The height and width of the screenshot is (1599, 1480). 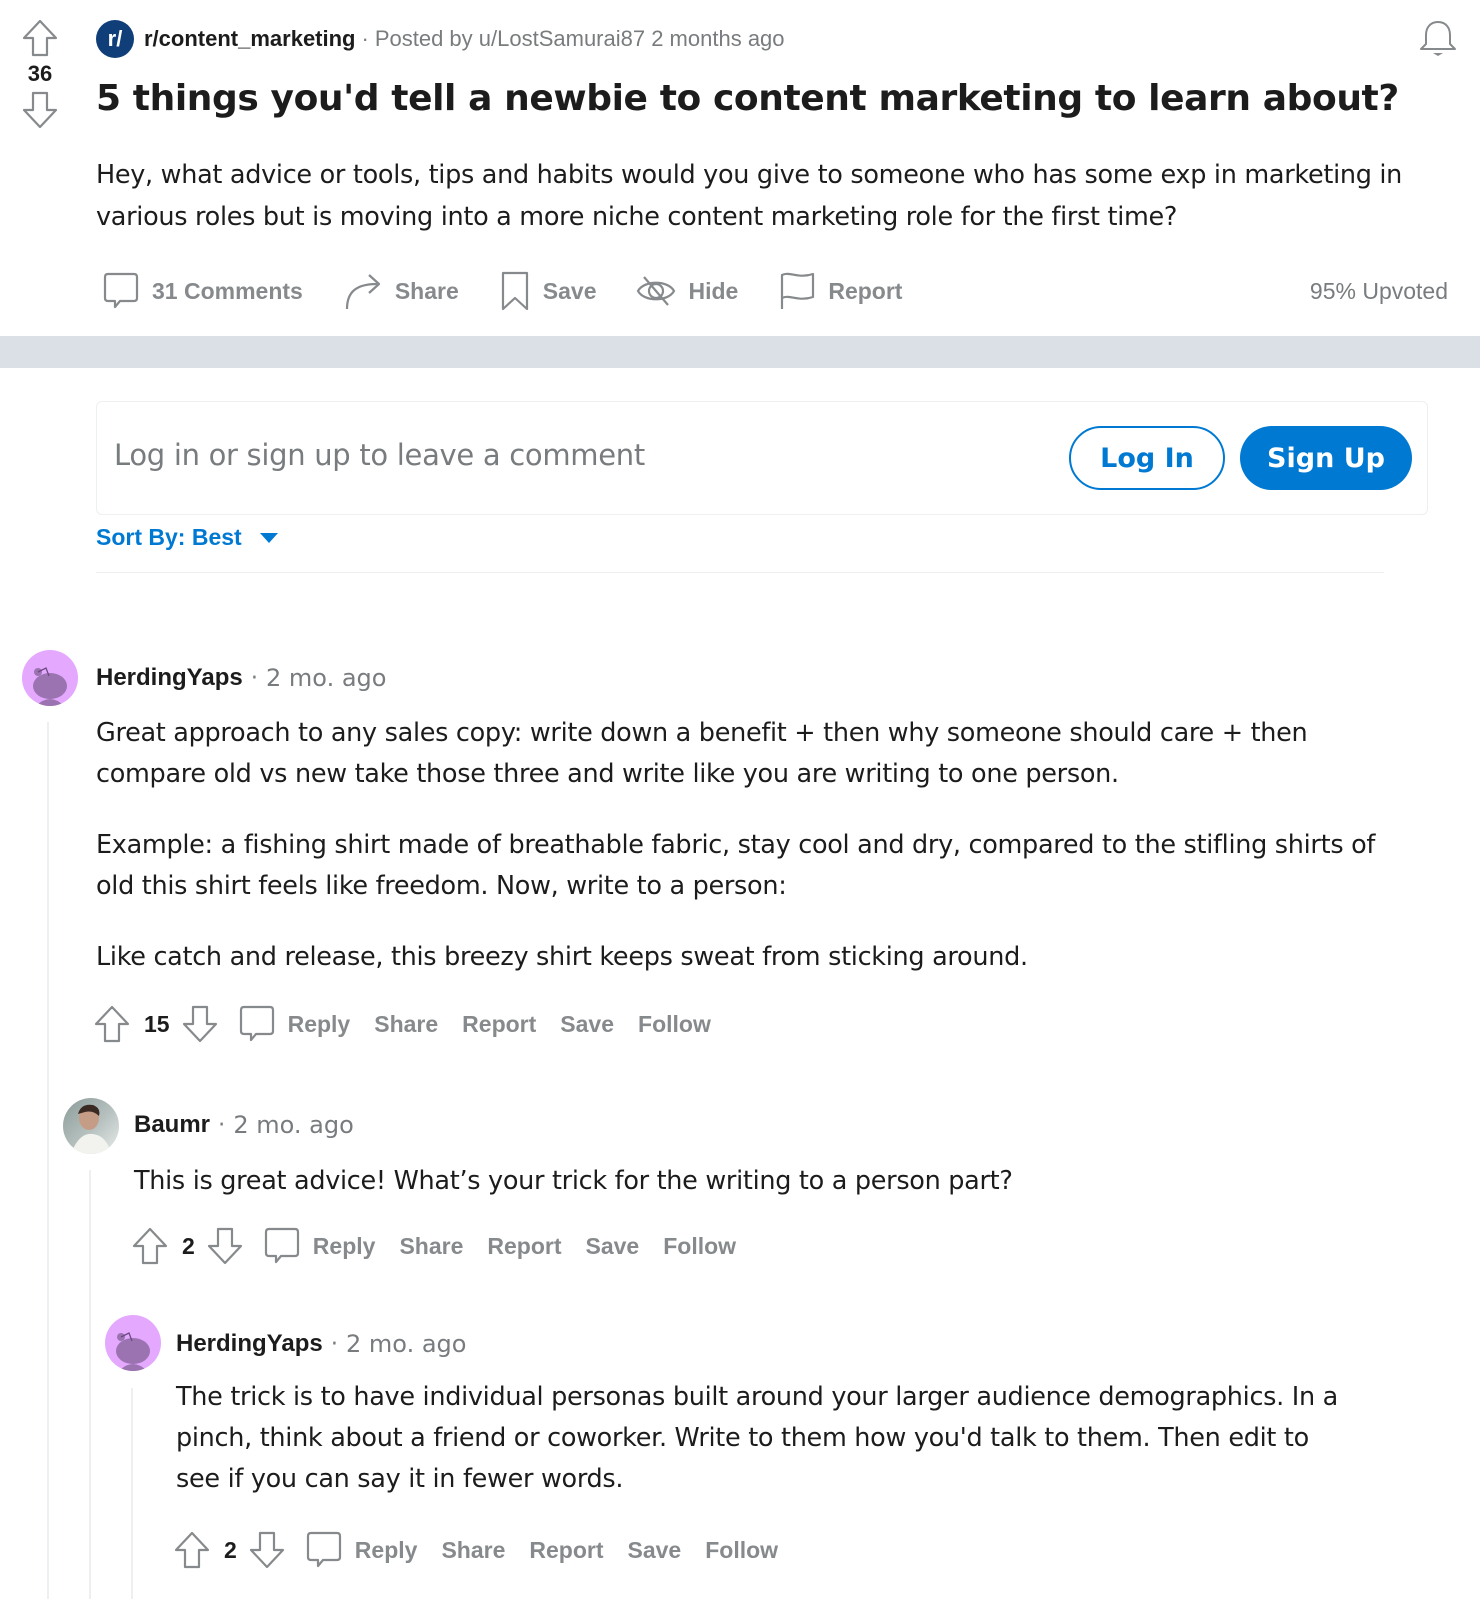 I want to click on post-action-bar: 31 Comments Share Save Hide Report, so click(x=522, y=291).